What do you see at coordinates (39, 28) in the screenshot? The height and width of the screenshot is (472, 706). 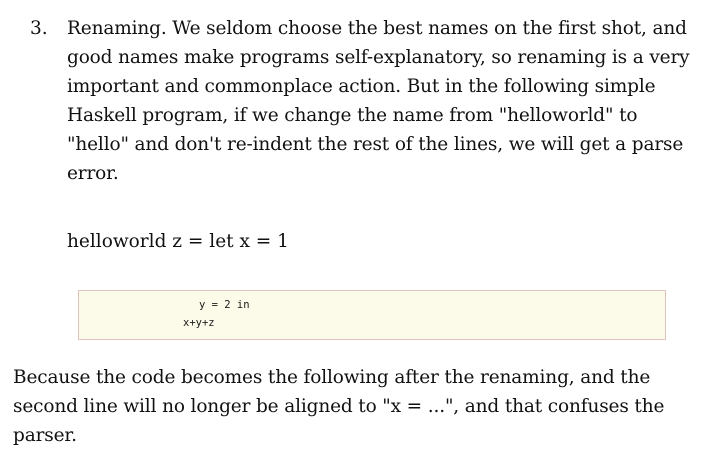 I see `list-item-number: 3.` at bounding box center [39, 28].